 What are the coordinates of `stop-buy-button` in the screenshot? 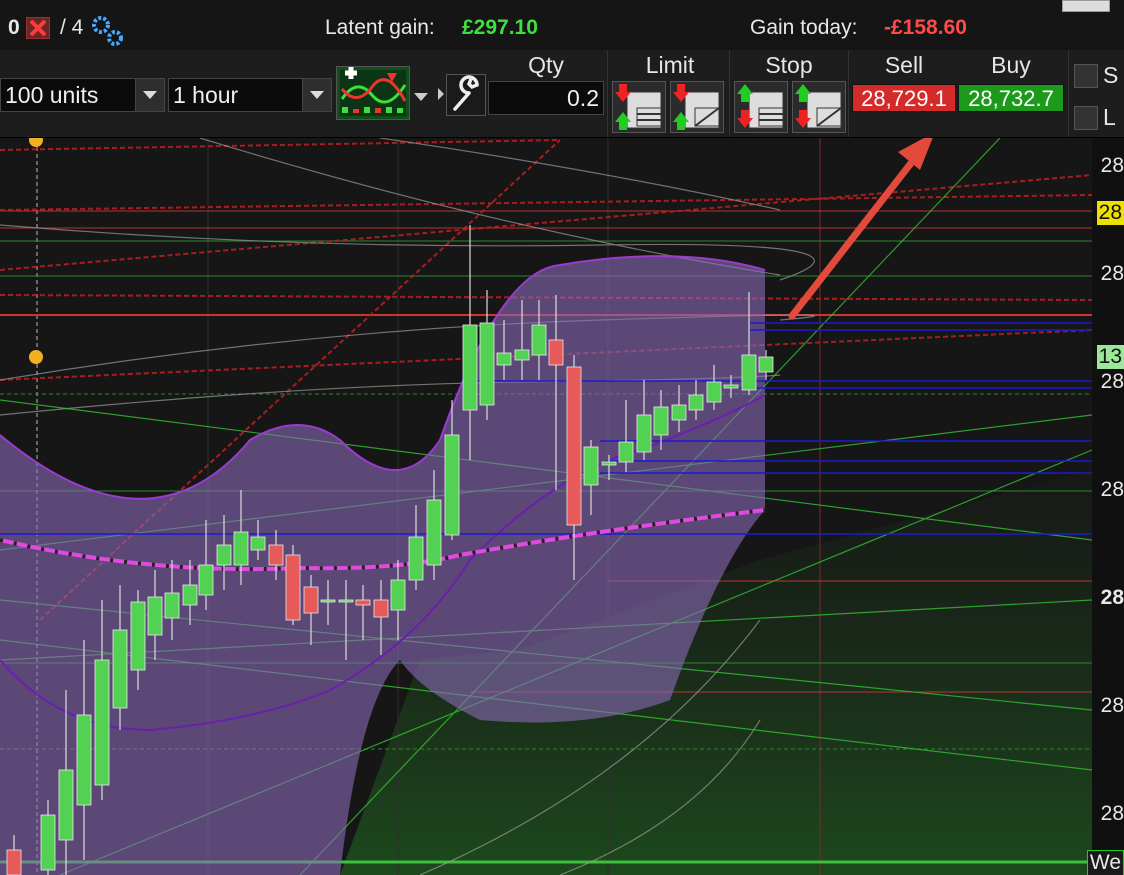 It's located at (819, 107).